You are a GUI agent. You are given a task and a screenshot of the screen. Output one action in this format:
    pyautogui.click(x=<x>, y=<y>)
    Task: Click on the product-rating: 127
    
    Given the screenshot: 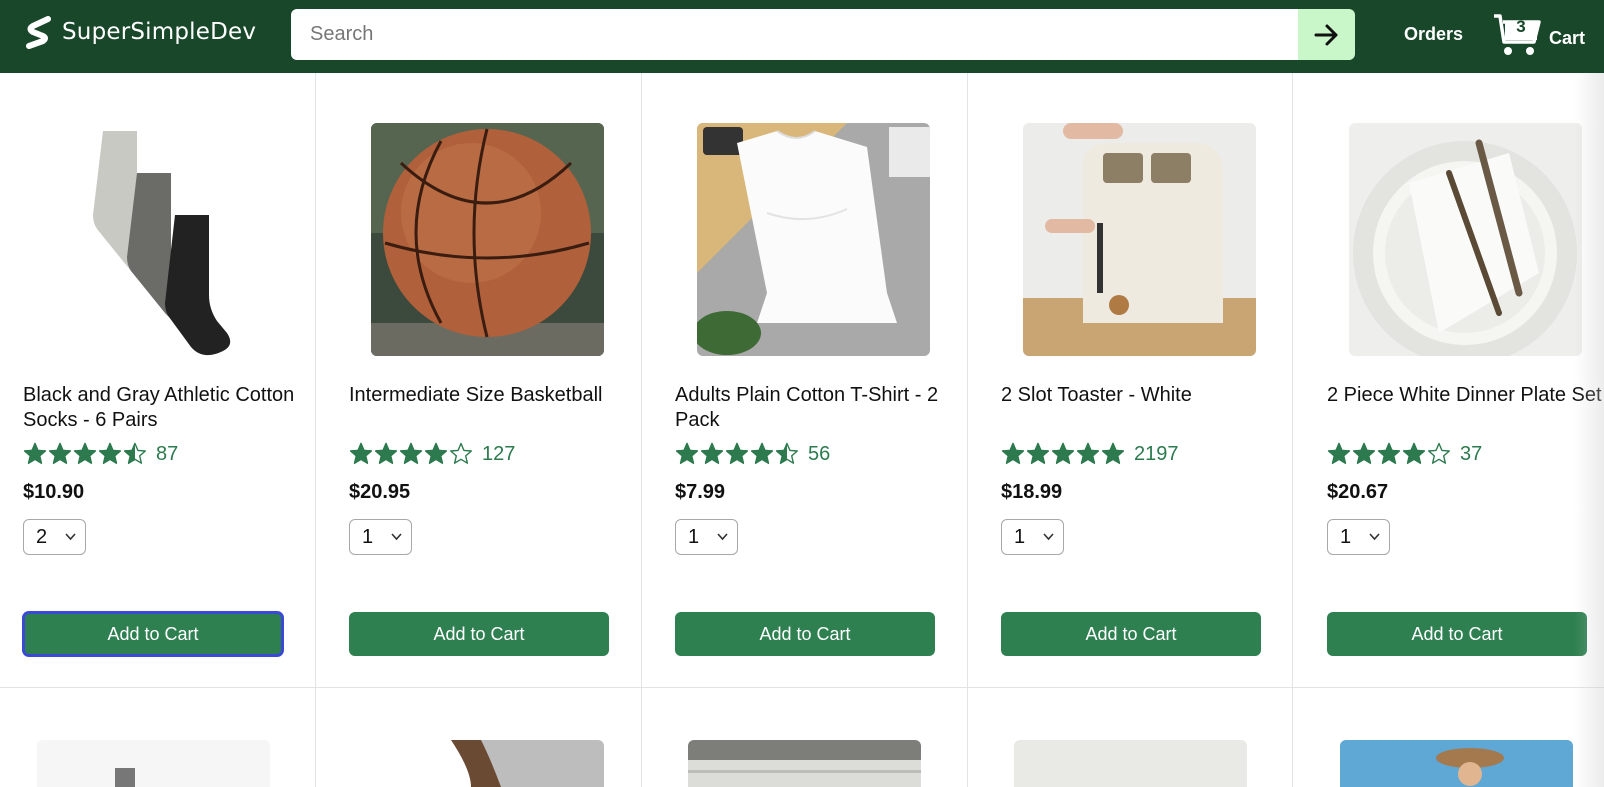 What is the action you would take?
    pyautogui.click(x=432, y=454)
    